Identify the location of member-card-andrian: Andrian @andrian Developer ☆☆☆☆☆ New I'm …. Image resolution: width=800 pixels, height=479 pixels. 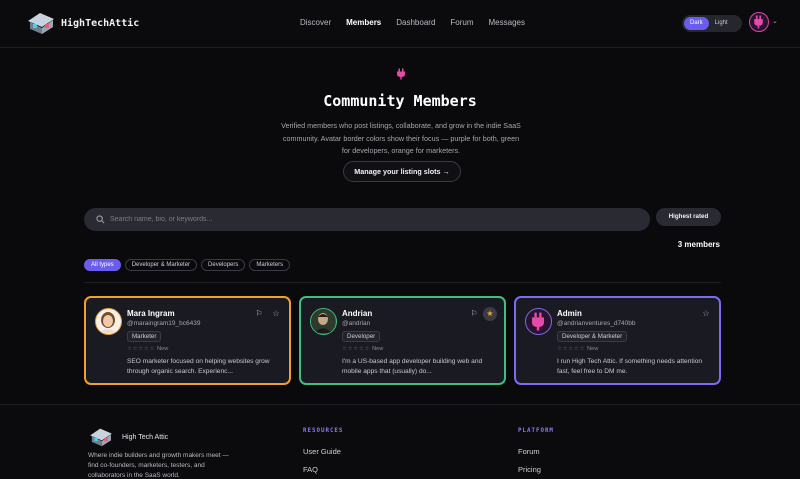
(402, 340).